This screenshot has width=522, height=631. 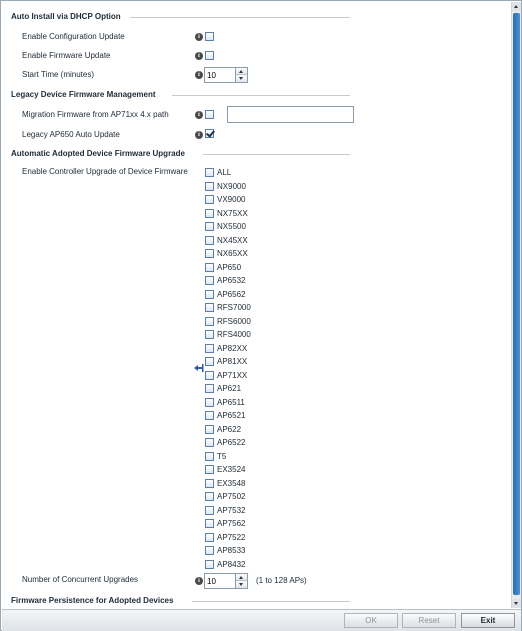 I want to click on device-label: AP621, so click(x=229, y=388).